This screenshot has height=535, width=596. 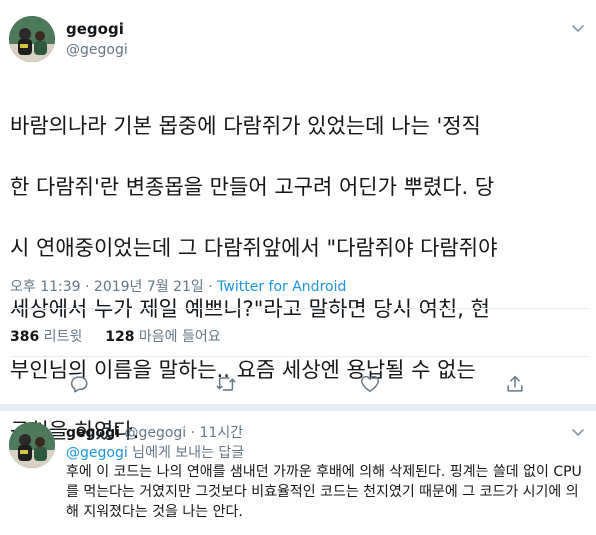 What do you see at coordinates (370, 384) in the screenshot?
I see `heart-icon` at bounding box center [370, 384].